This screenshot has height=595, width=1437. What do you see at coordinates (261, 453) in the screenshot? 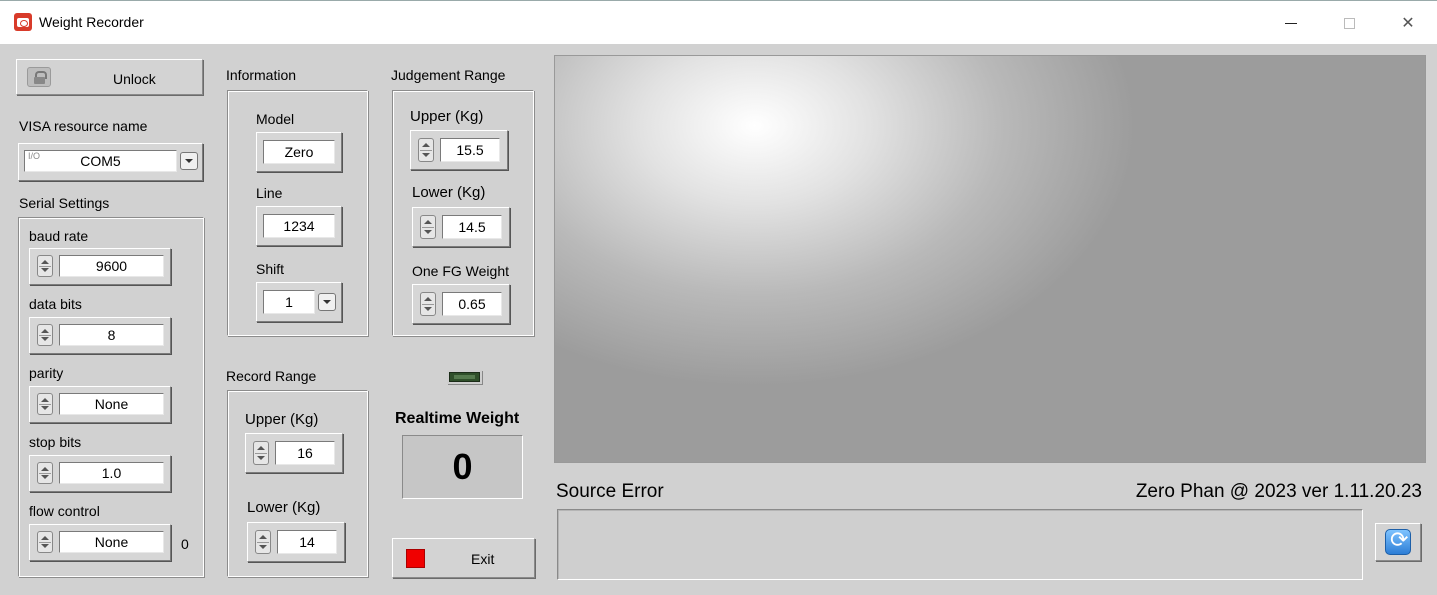
I see `record-upper-stepper` at bounding box center [261, 453].